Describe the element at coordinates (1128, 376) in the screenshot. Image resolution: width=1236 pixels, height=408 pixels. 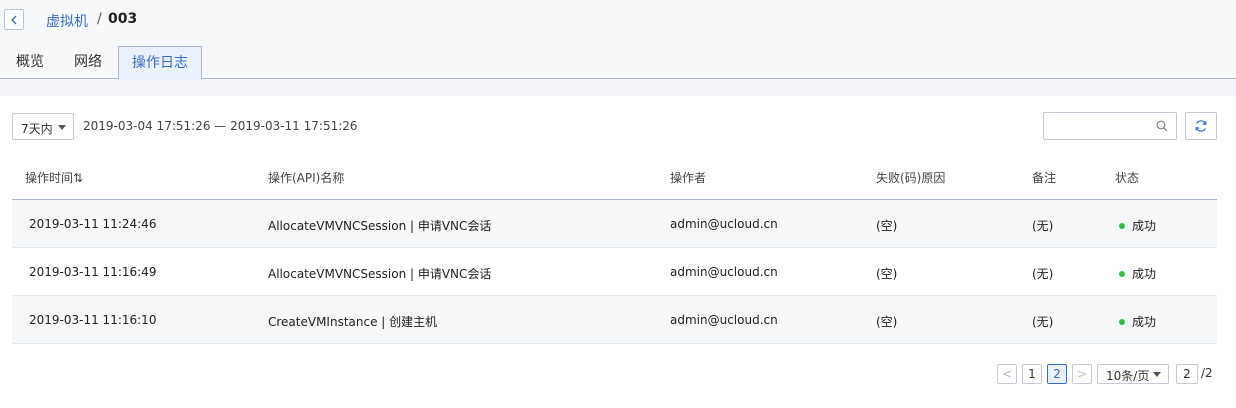
I see `page-size-label: 10条/页` at that location.